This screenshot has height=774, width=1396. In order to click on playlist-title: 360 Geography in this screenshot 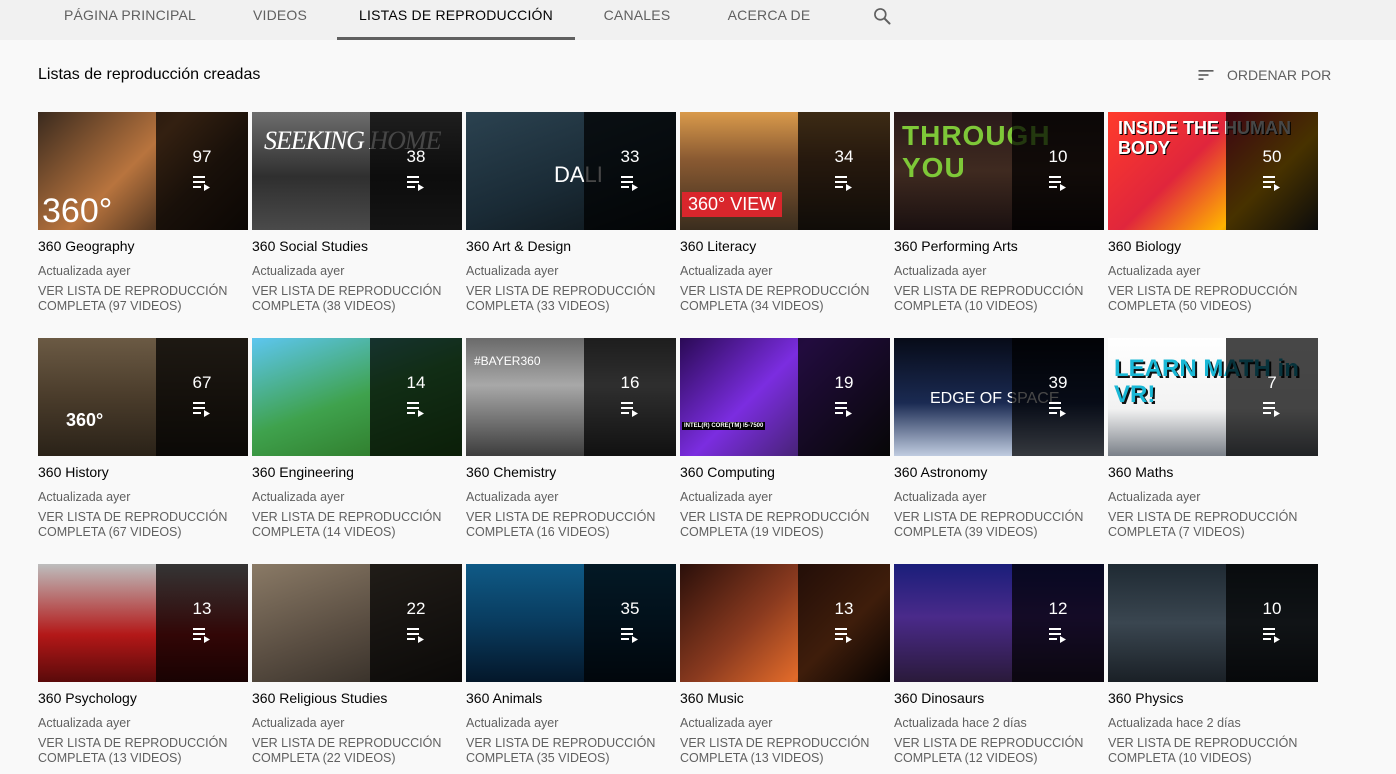, I will do `click(143, 246)`.